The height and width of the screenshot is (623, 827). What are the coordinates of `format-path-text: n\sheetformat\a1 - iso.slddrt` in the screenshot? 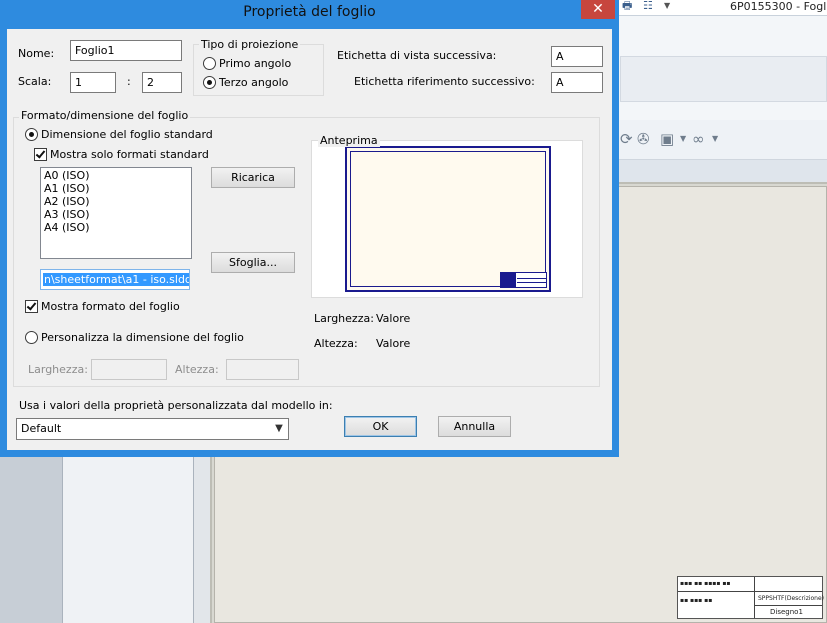 It's located at (116, 279).